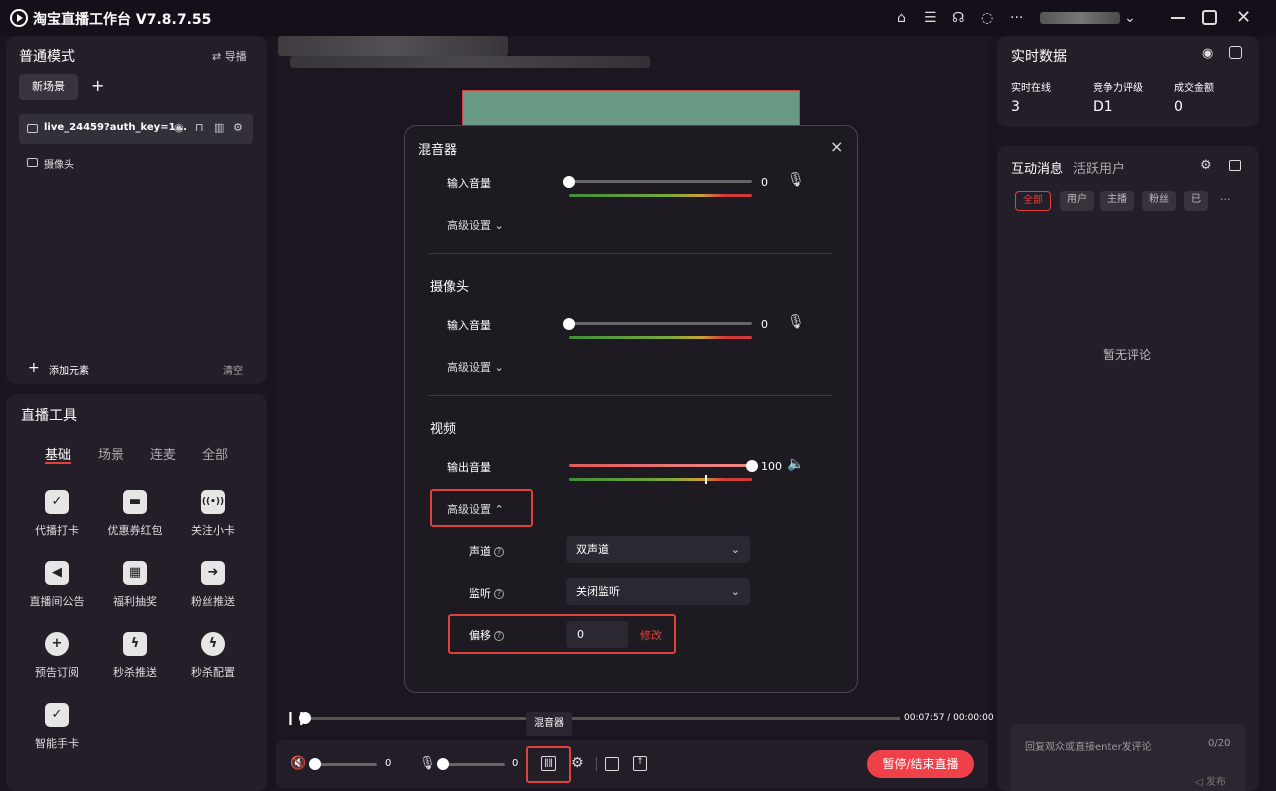  What do you see at coordinates (57, 514) in the screenshot?
I see `tool-proxy-checkin: ✓ 代播打卡` at bounding box center [57, 514].